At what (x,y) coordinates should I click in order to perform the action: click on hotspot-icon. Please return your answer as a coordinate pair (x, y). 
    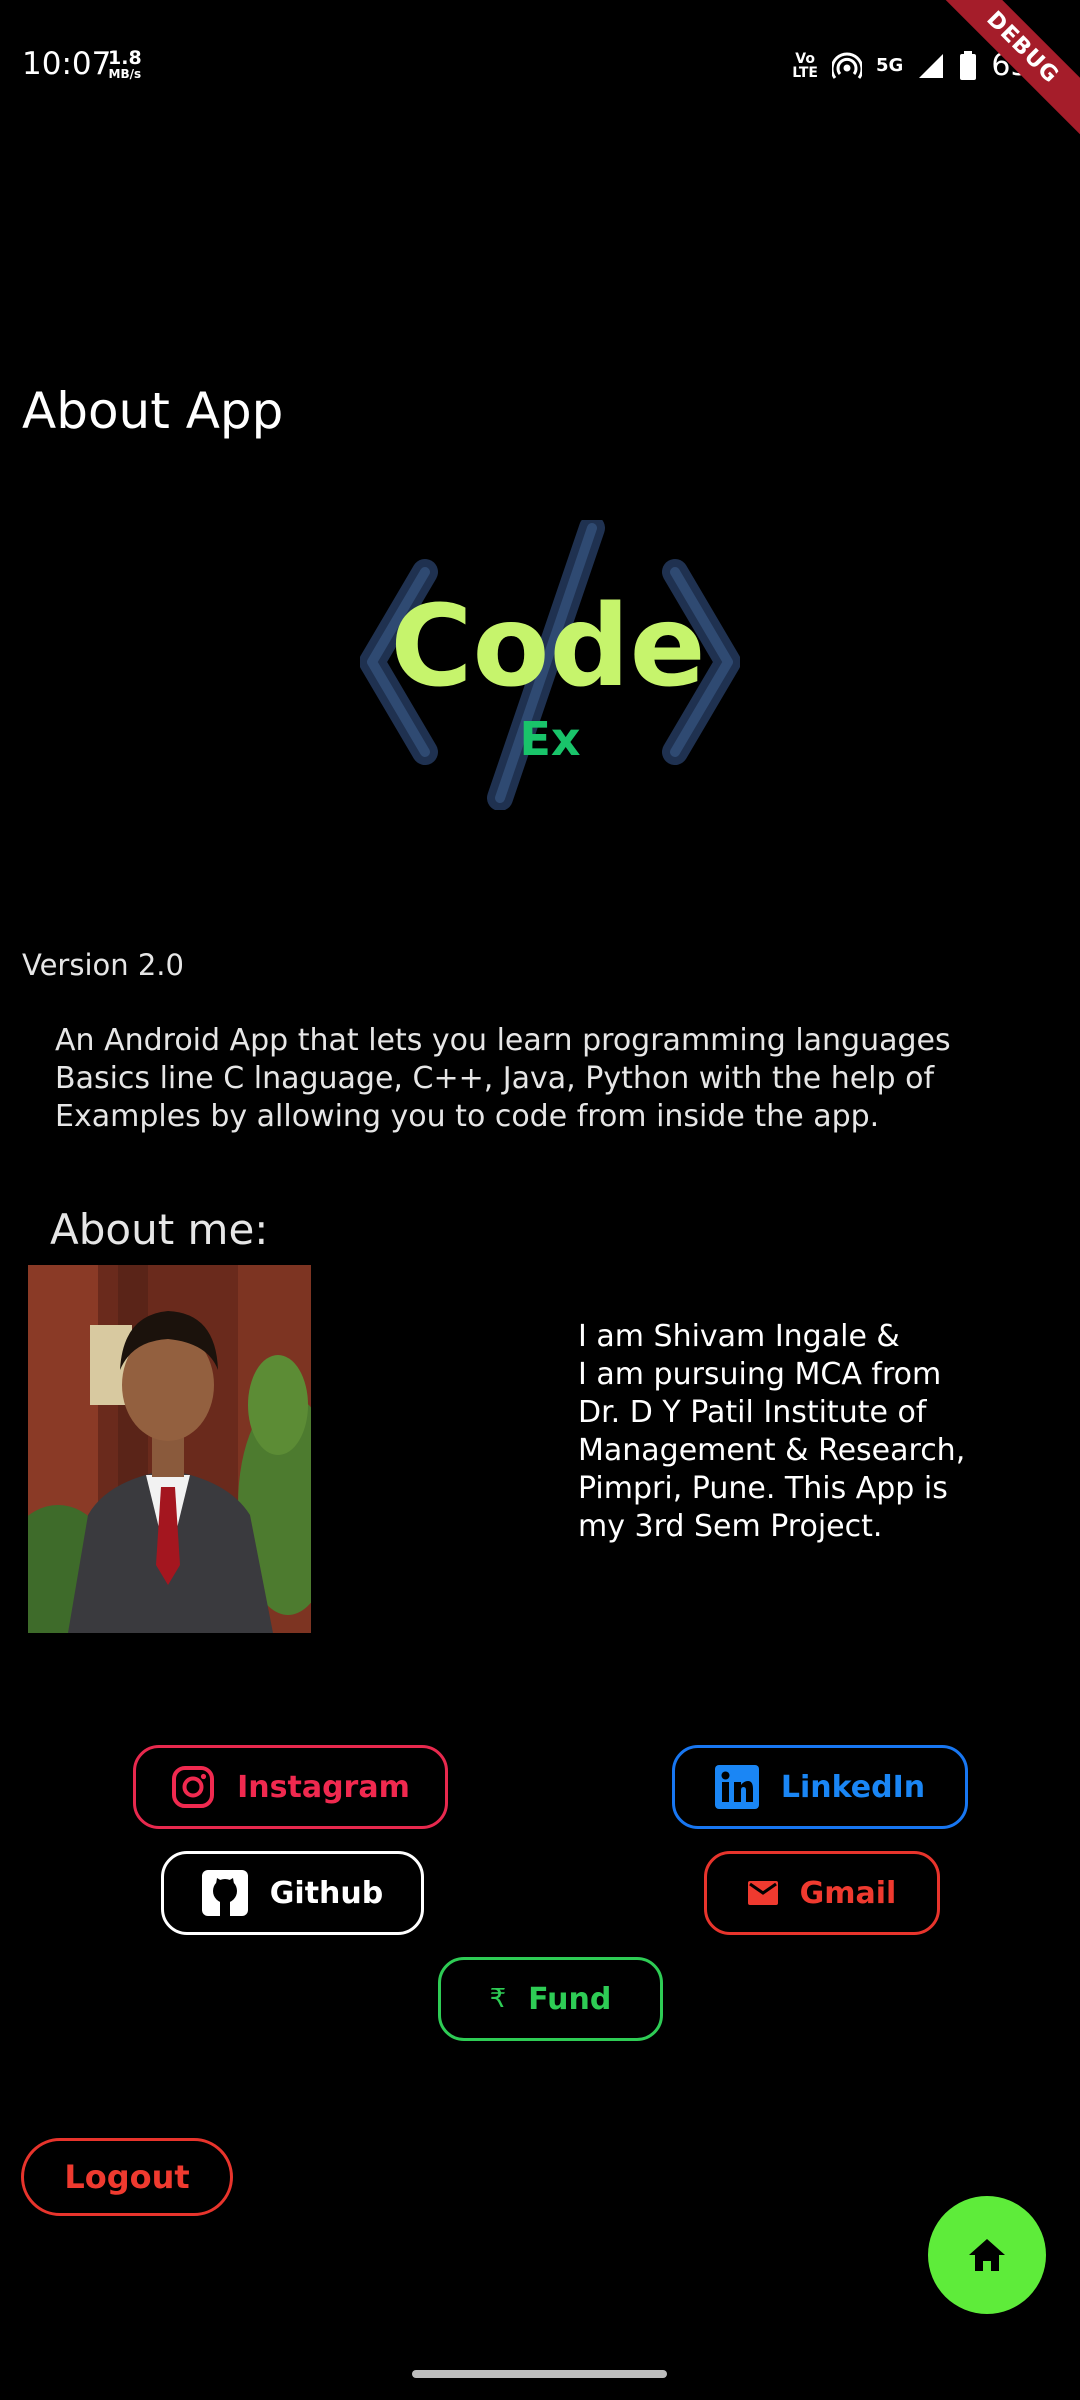
    Looking at the image, I should click on (847, 65).